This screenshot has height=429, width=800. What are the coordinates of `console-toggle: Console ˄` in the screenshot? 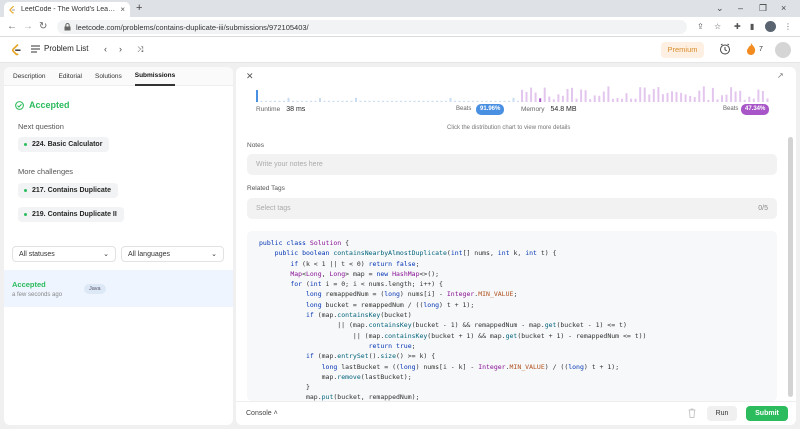 It's located at (262, 413).